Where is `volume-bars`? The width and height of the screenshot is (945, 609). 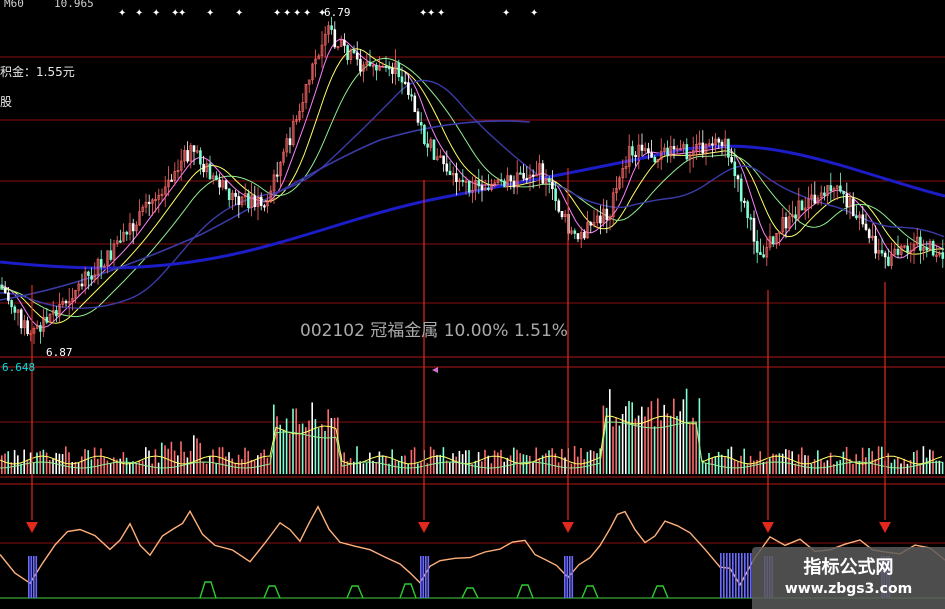 volume-bars is located at coordinates (472, 431).